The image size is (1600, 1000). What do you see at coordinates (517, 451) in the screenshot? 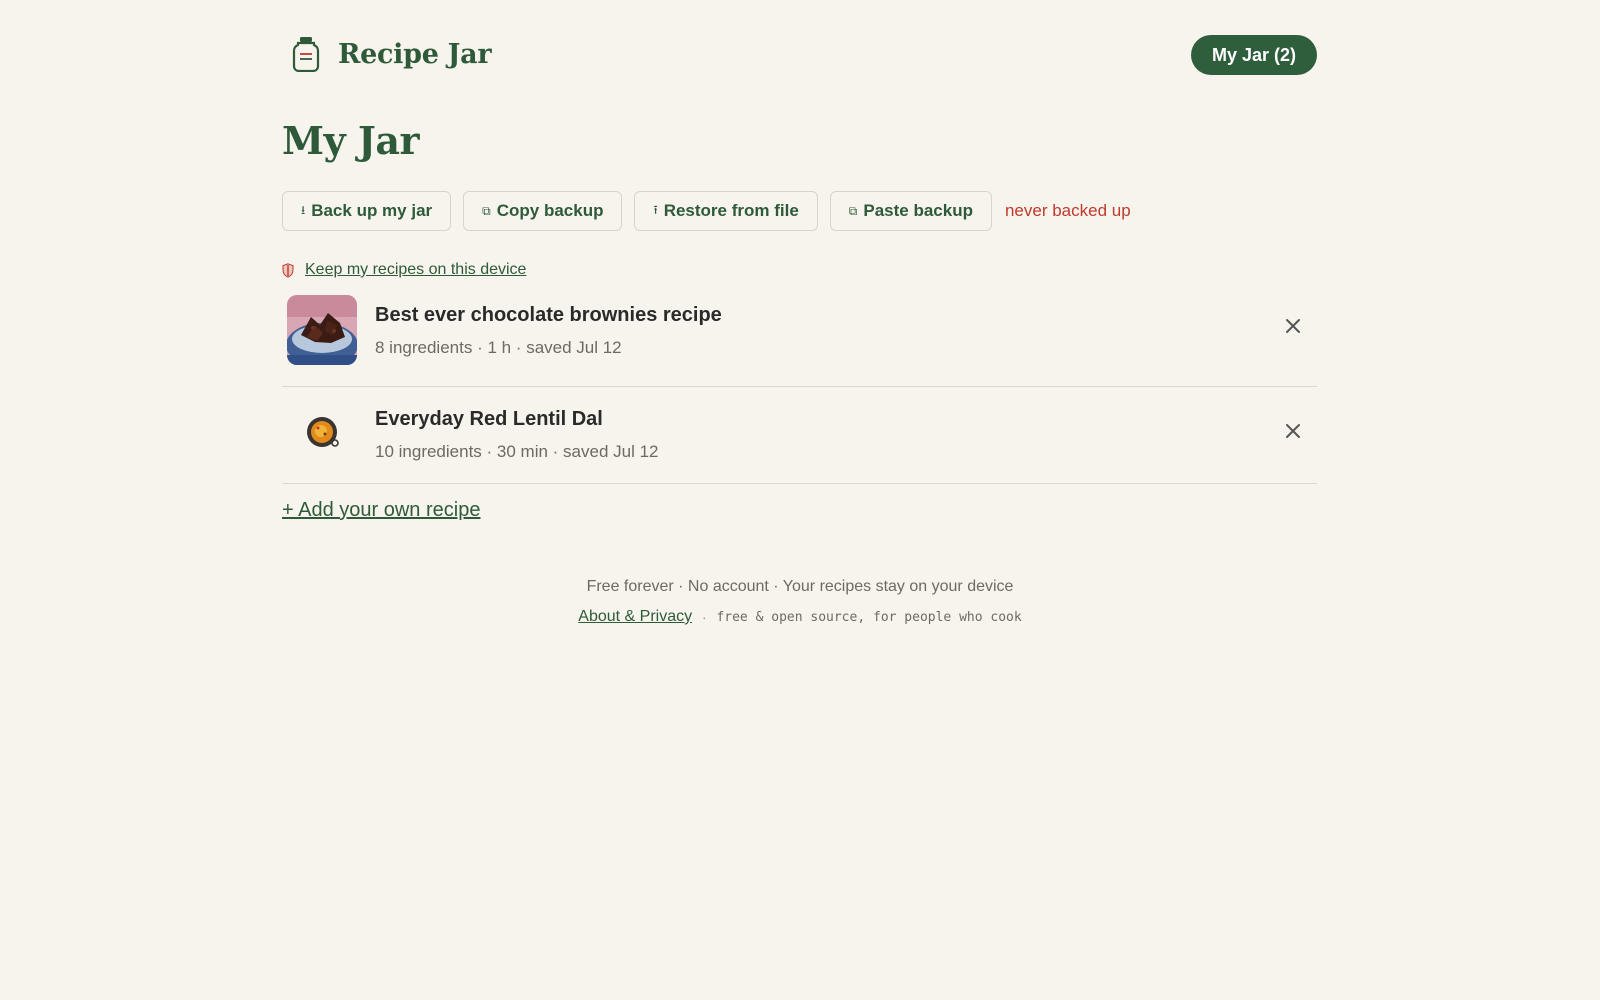
I see `recipe-meta: 10 ingredients · 30 min · saved Jul 12` at bounding box center [517, 451].